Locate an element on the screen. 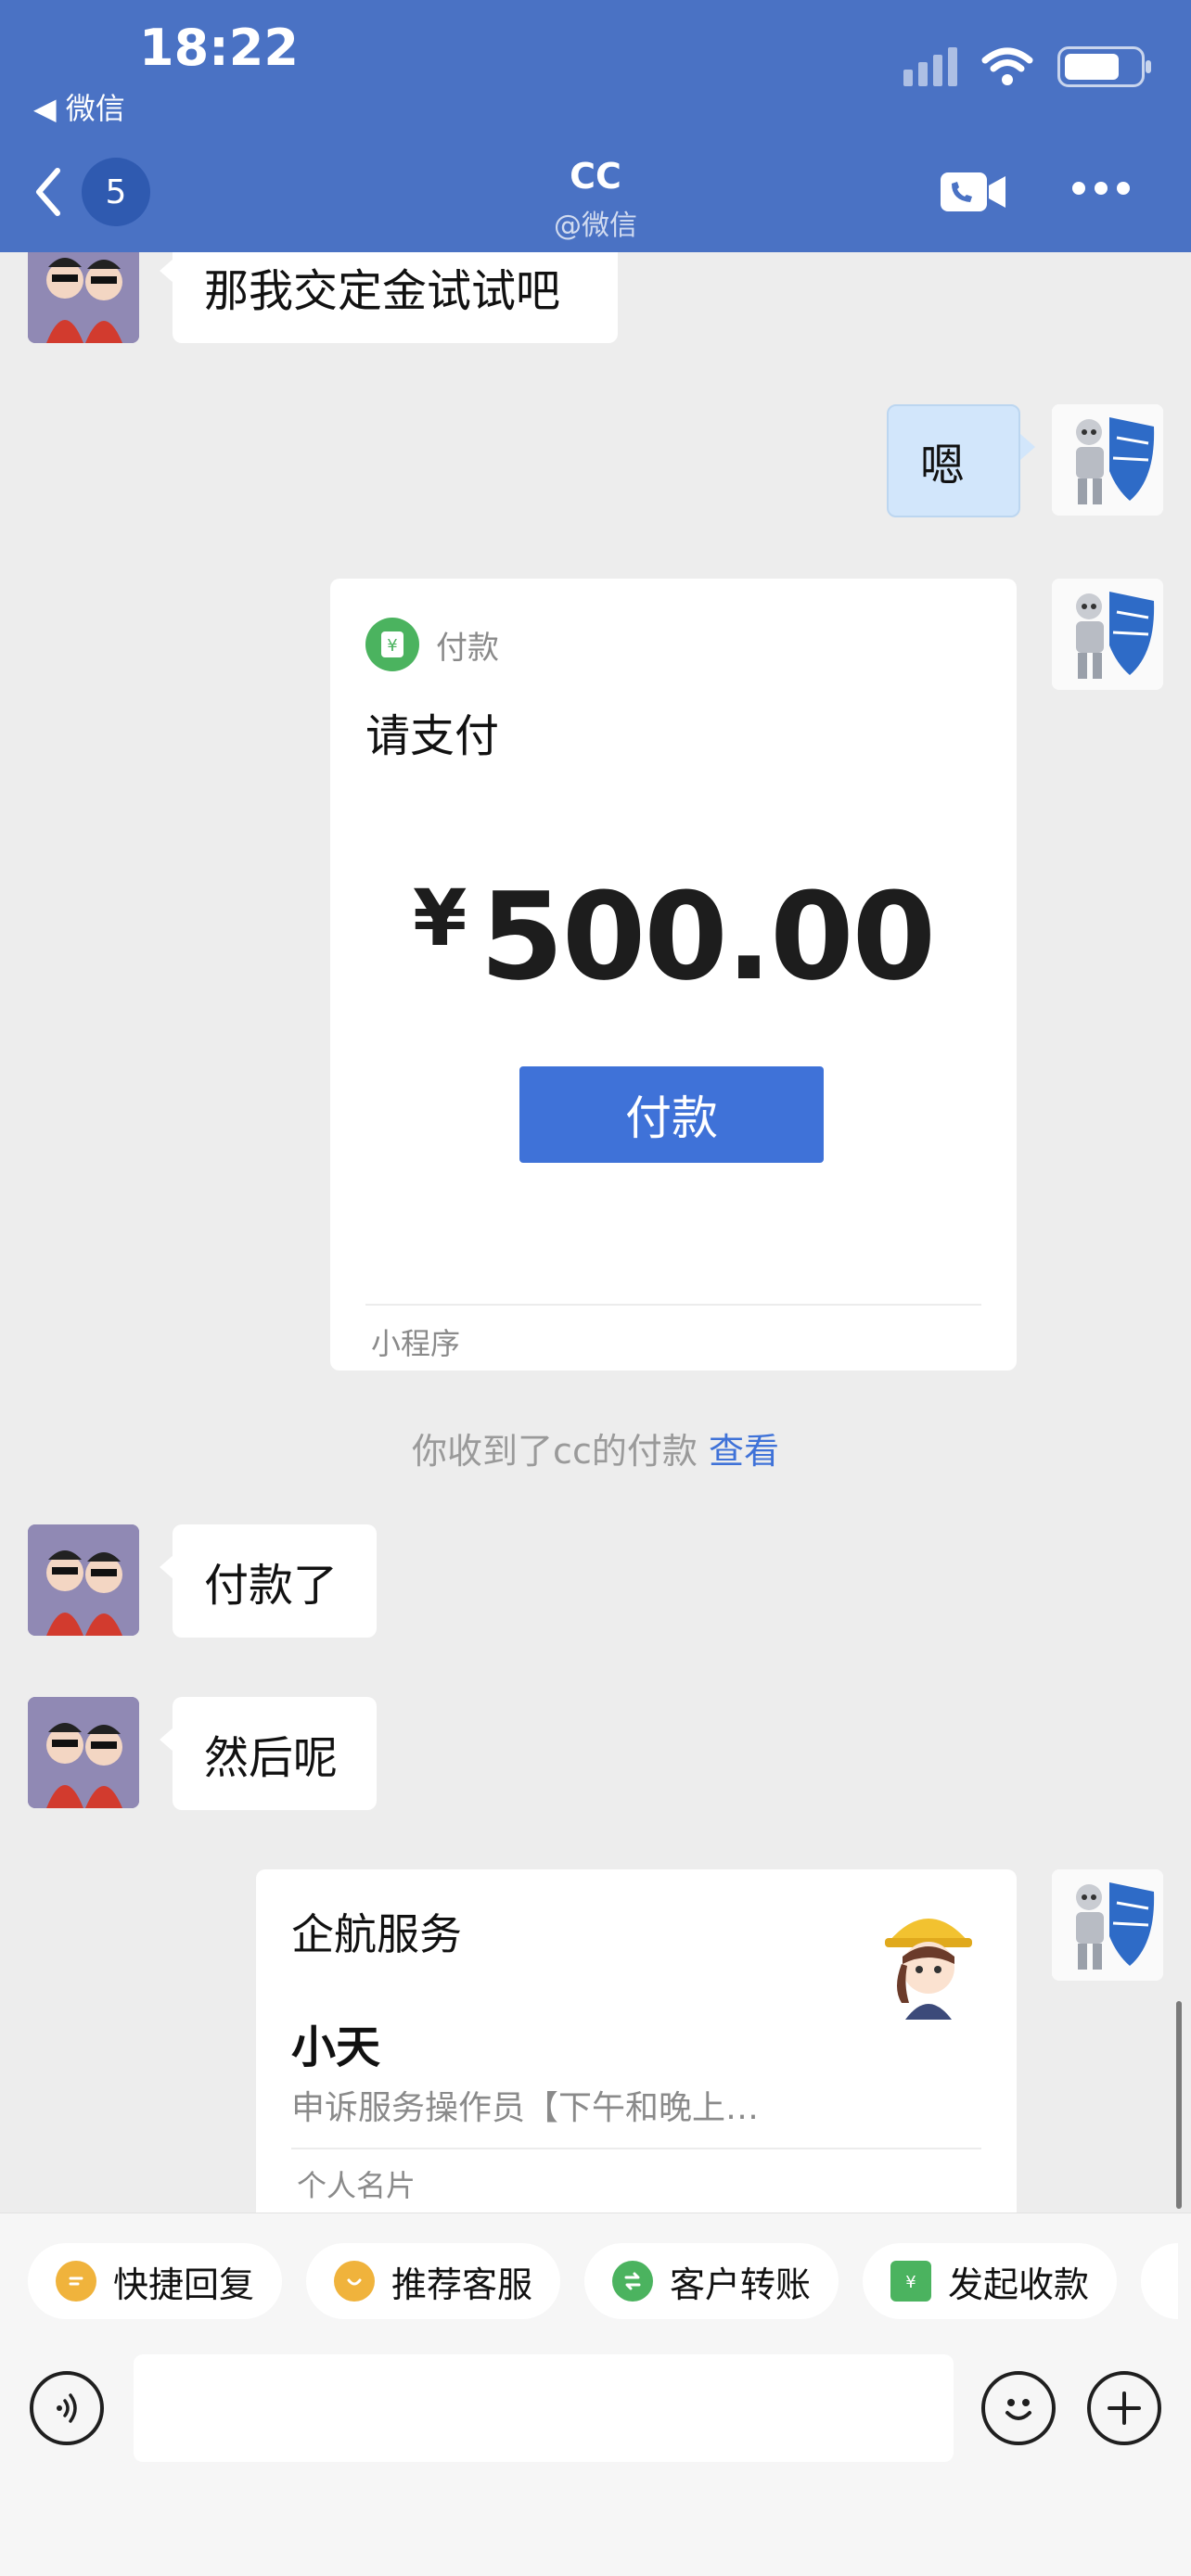  message-bubble: 然后呢 is located at coordinates (275, 1753).